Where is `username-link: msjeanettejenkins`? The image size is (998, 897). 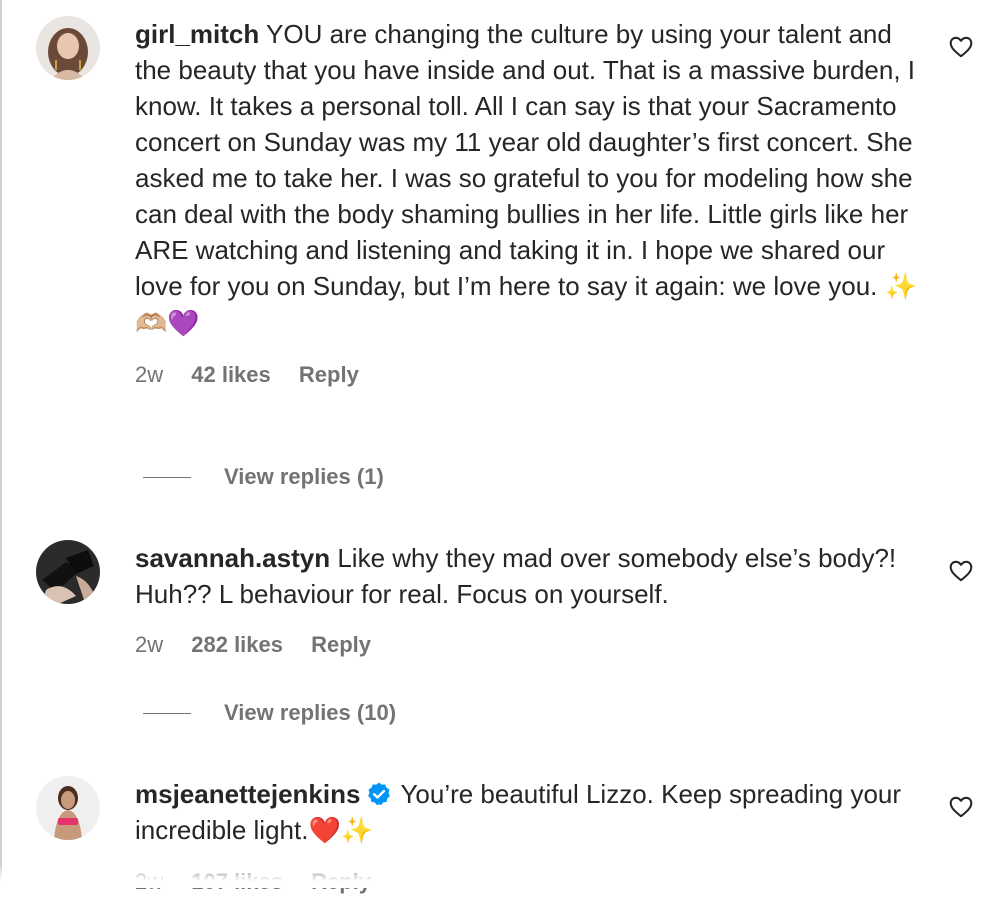 username-link: msjeanettejenkins is located at coordinates (247, 794).